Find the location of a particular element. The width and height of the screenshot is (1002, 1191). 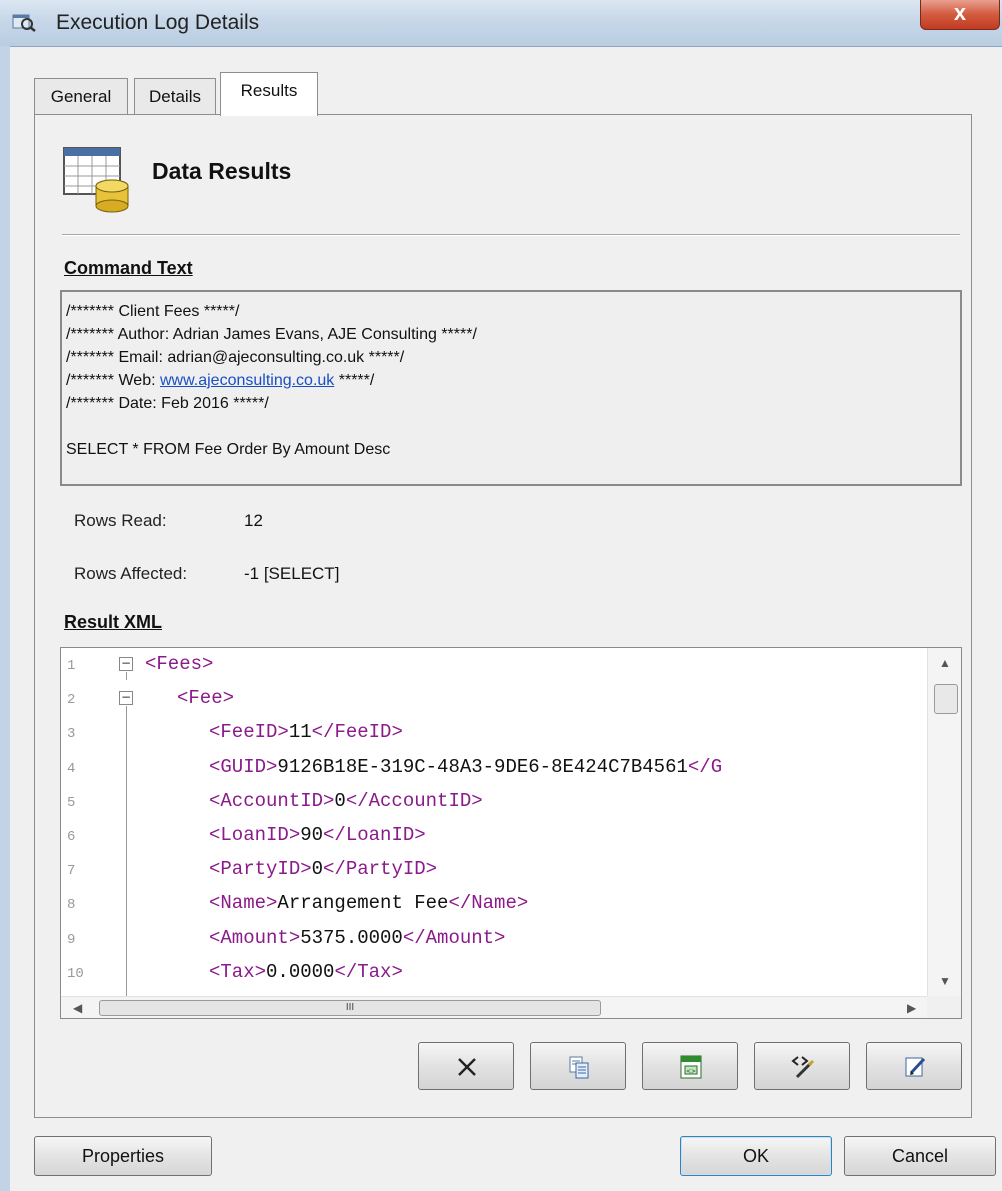

tab-details: Details is located at coordinates (175, 96).